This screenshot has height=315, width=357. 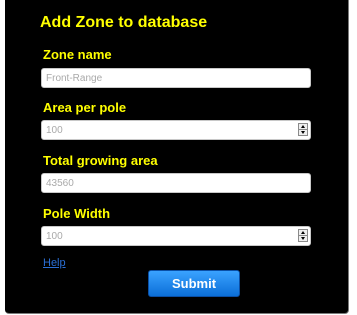 I want to click on area-per-pole-label: Area per pole, so click(x=85, y=107).